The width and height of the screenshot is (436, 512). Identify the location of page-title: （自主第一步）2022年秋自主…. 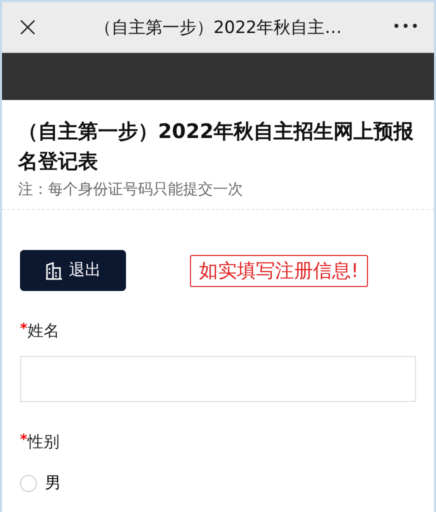
(218, 27).